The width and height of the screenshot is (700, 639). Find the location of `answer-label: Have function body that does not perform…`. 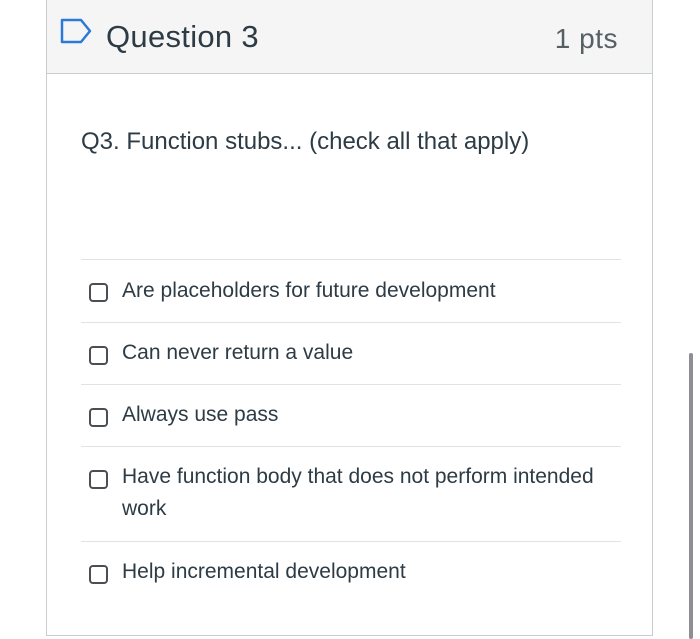

answer-label: Have function body that does not perform… is located at coordinates (358, 492).